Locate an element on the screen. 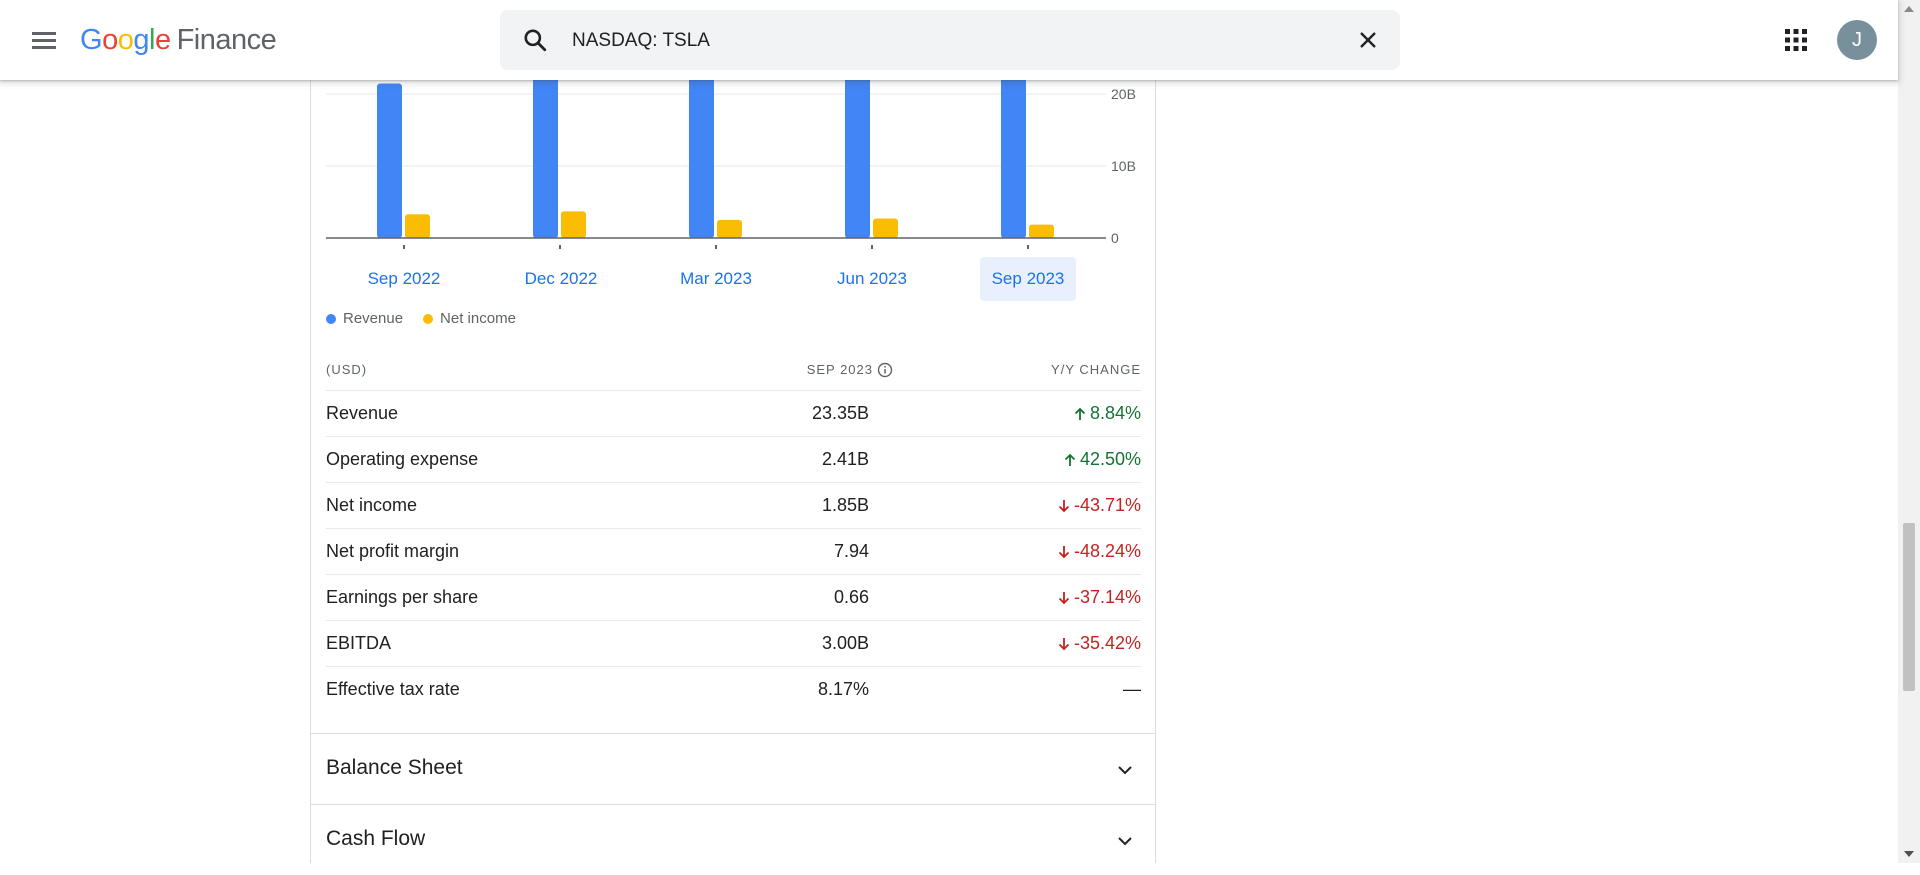 The image size is (1920, 875). period-button: Sep 2022 is located at coordinates (404, 279).